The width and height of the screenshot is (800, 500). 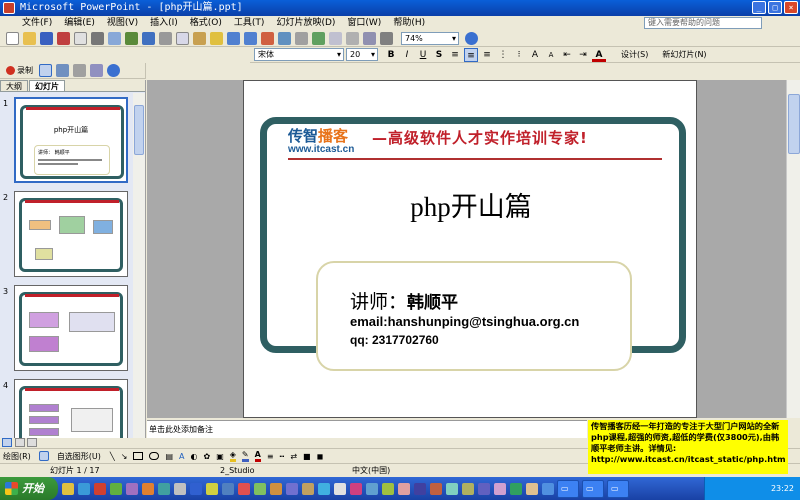 What do you see at coordinates (293, 456) in the screenshot?
I see `arrow-style-icon: ⇄` at bounding box center [293, 456].